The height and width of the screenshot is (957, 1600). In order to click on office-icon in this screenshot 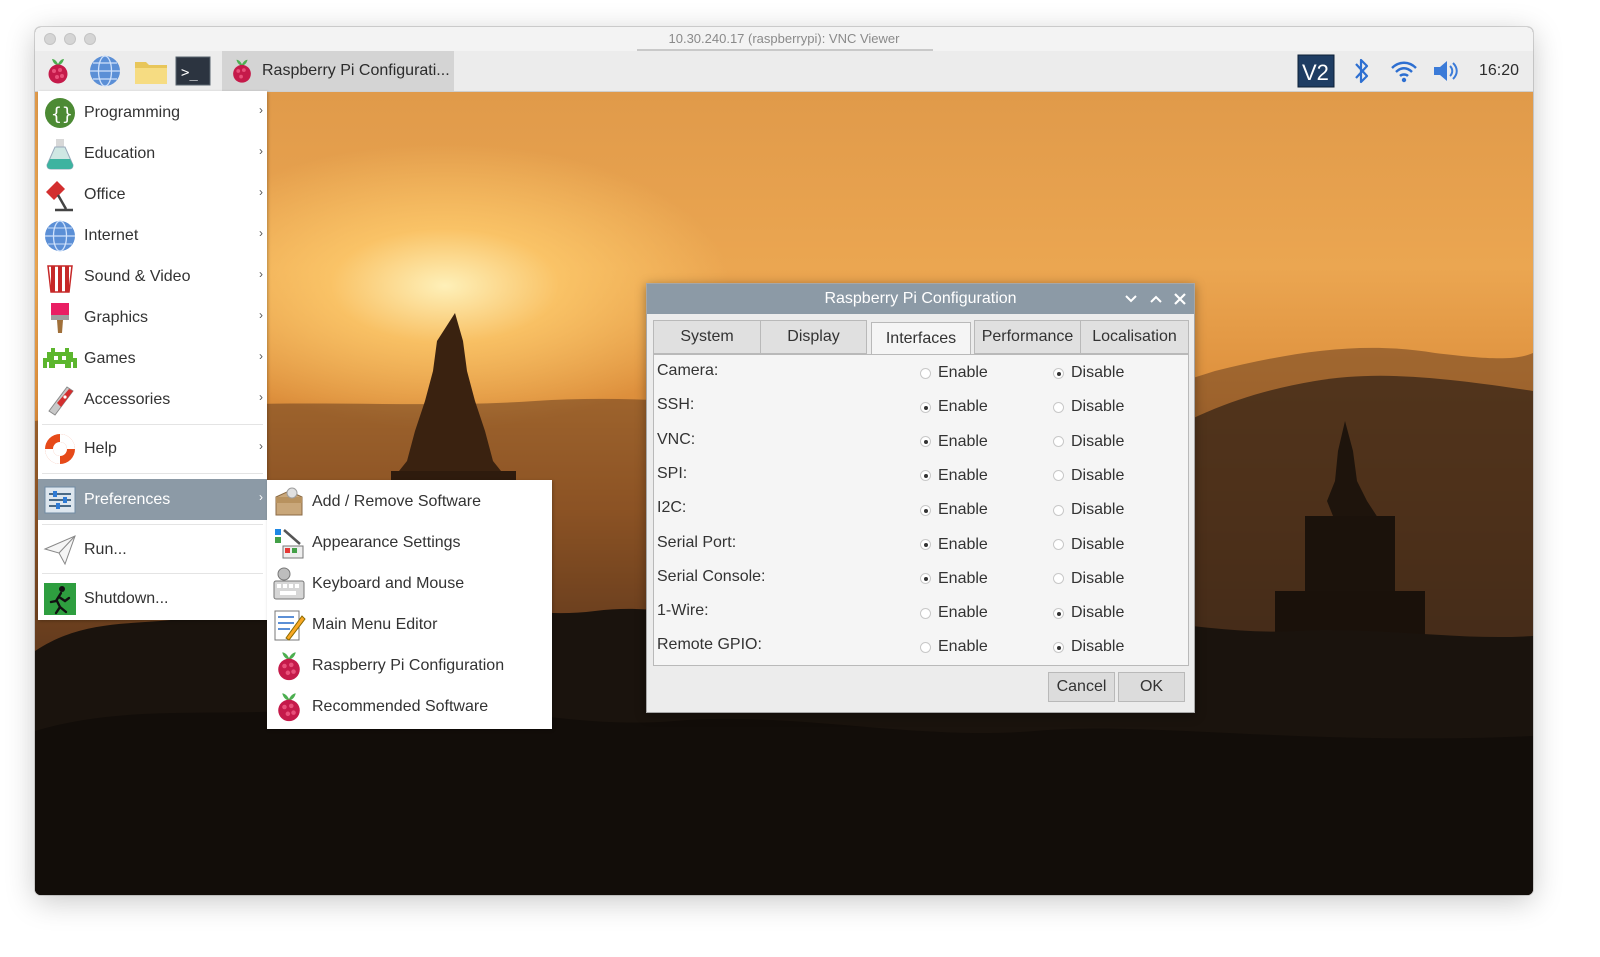, I will do `click(59, 195)`.